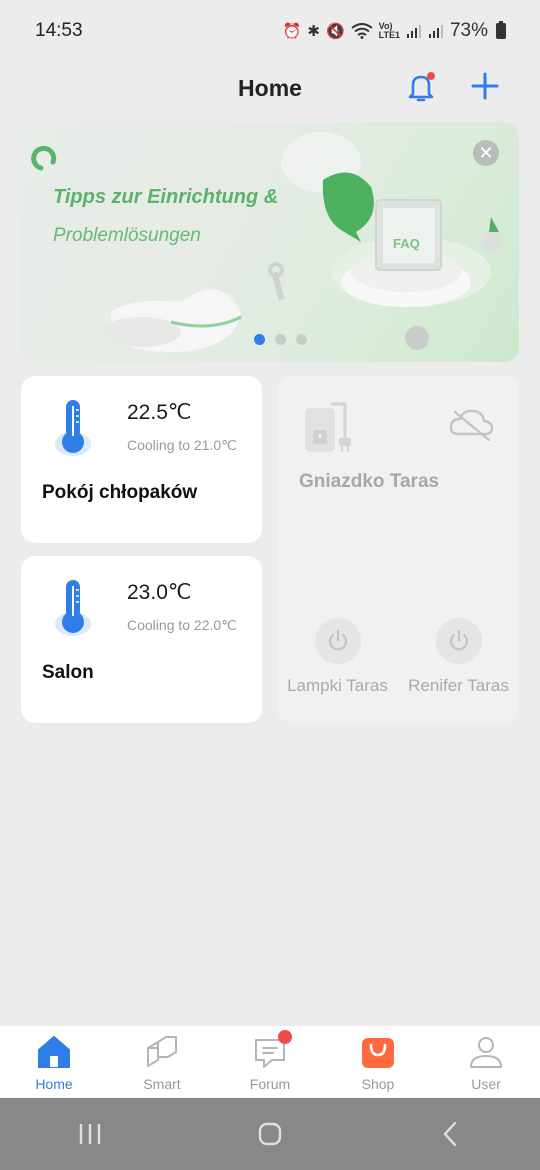 Image resolution: width=540 pixels, height=1170 pixels. What do you see at coordinates (431, 76) in the screenshot?
I see `notification-badge` at bounding box center [431, 76].